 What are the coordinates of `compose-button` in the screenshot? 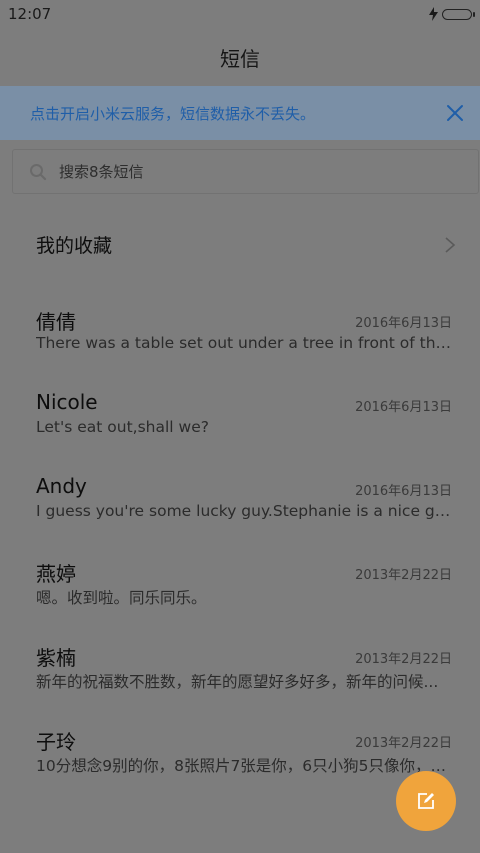 It's located at (426, 801).